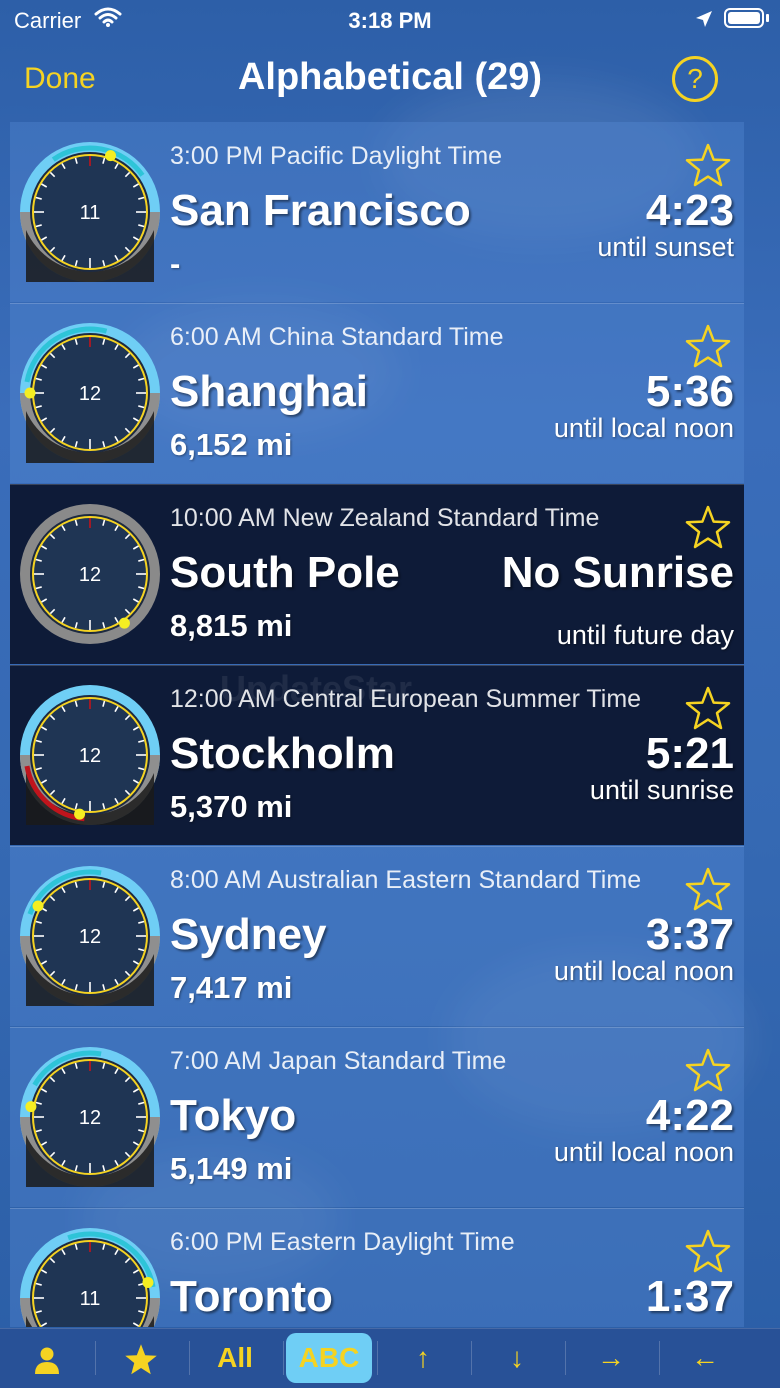 The image size is (780, 1388). What do you see at coordinates (689, 934) in the screenshot?
I see `countdown-value: 3:37` at bounding box center [689, 934].